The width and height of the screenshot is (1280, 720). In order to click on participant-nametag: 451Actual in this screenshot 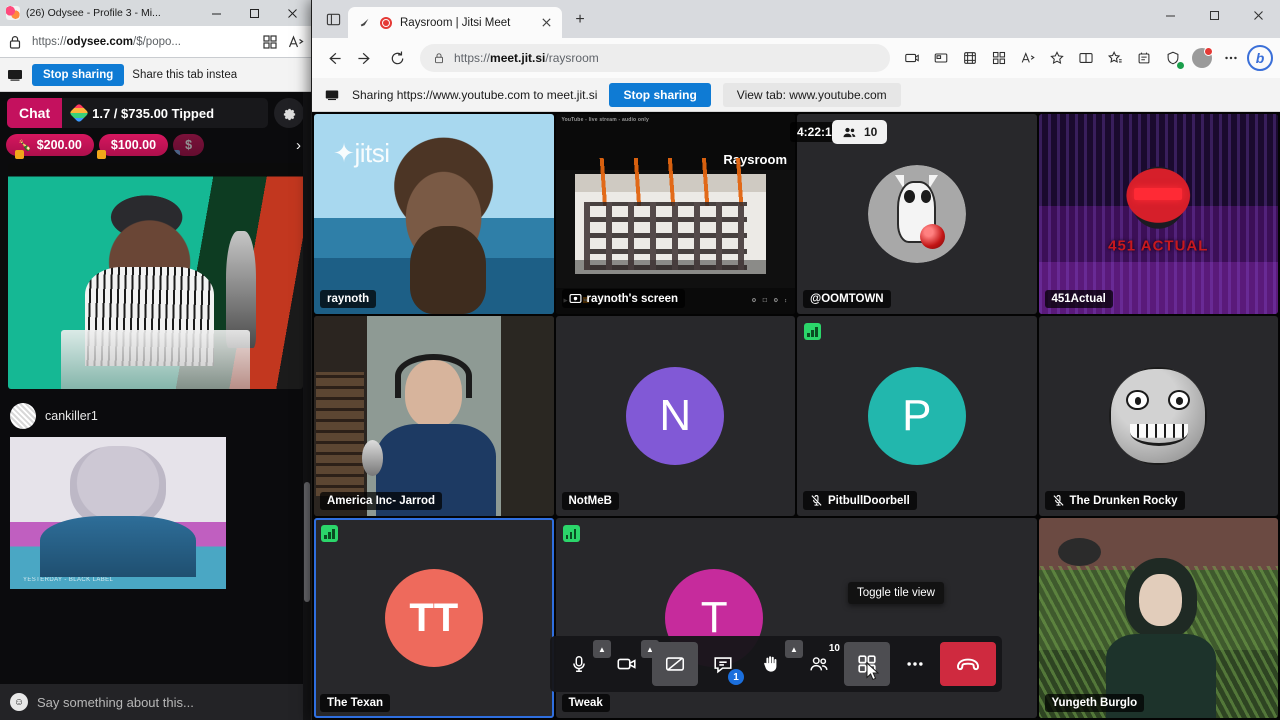, I will do `click(1078, 299)`.